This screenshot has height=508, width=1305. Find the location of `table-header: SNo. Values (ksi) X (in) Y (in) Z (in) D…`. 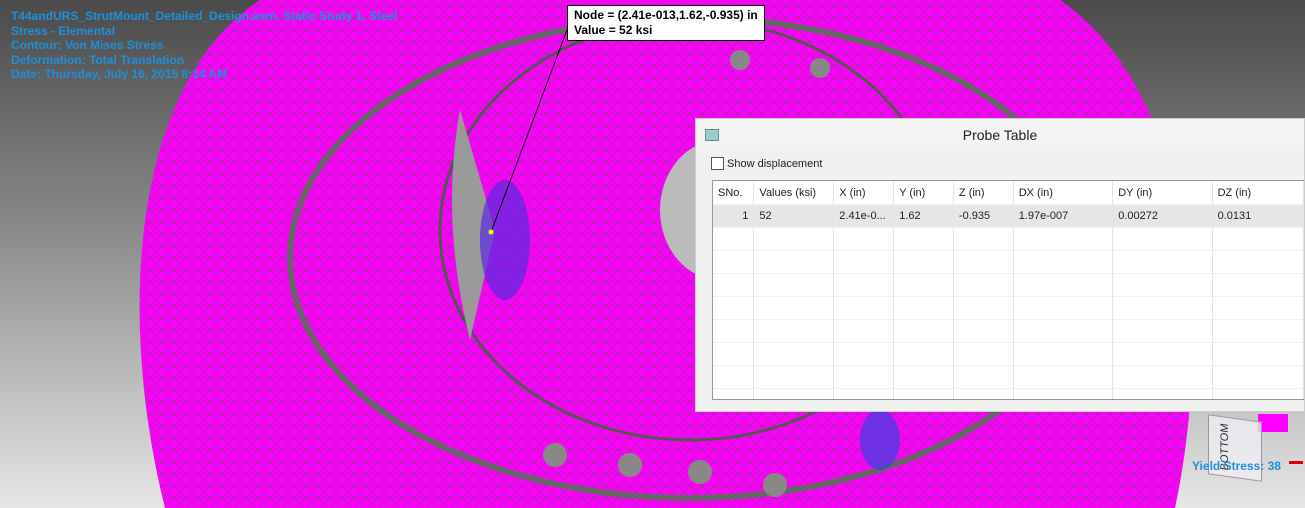

table-header: SNo. Values (ksi) X (in) Y (in) Z (in) D… is located at coordinates (1008, 193).